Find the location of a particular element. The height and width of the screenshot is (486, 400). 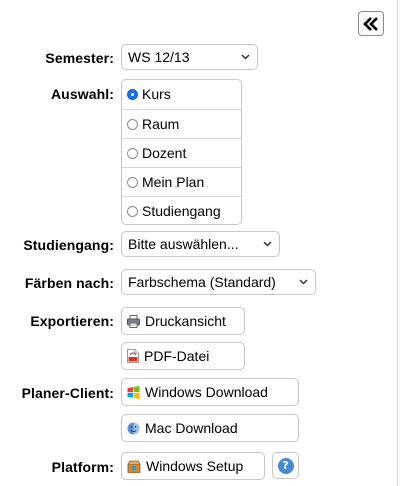

mac-download-button: Mac Download is located at coordinates (210, 428).